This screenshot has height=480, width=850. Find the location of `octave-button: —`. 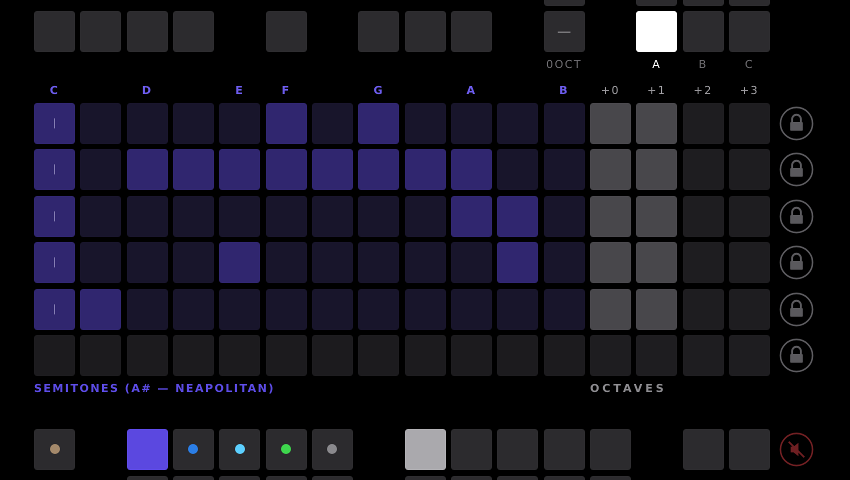

octave-button: — is located at coordinates (564, 31).